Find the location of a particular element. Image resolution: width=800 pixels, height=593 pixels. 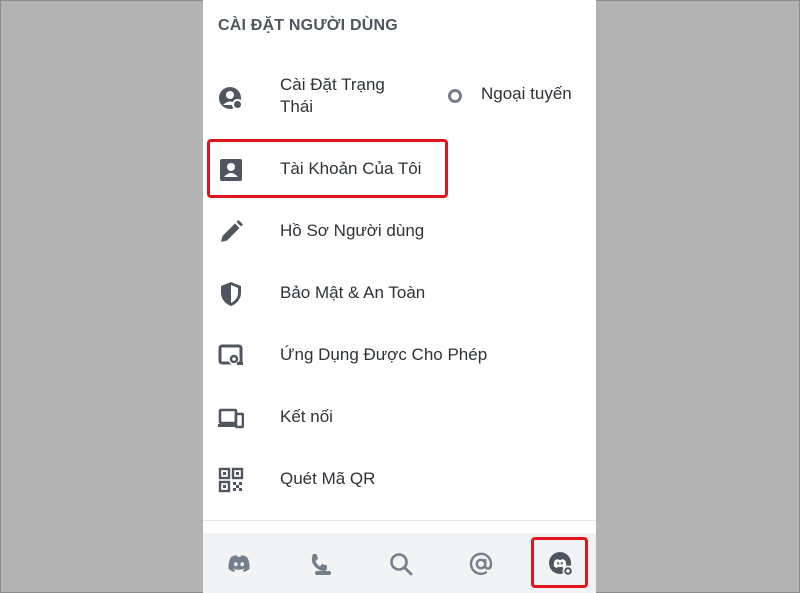

tab-mentions is located at coordinates (480, 563).